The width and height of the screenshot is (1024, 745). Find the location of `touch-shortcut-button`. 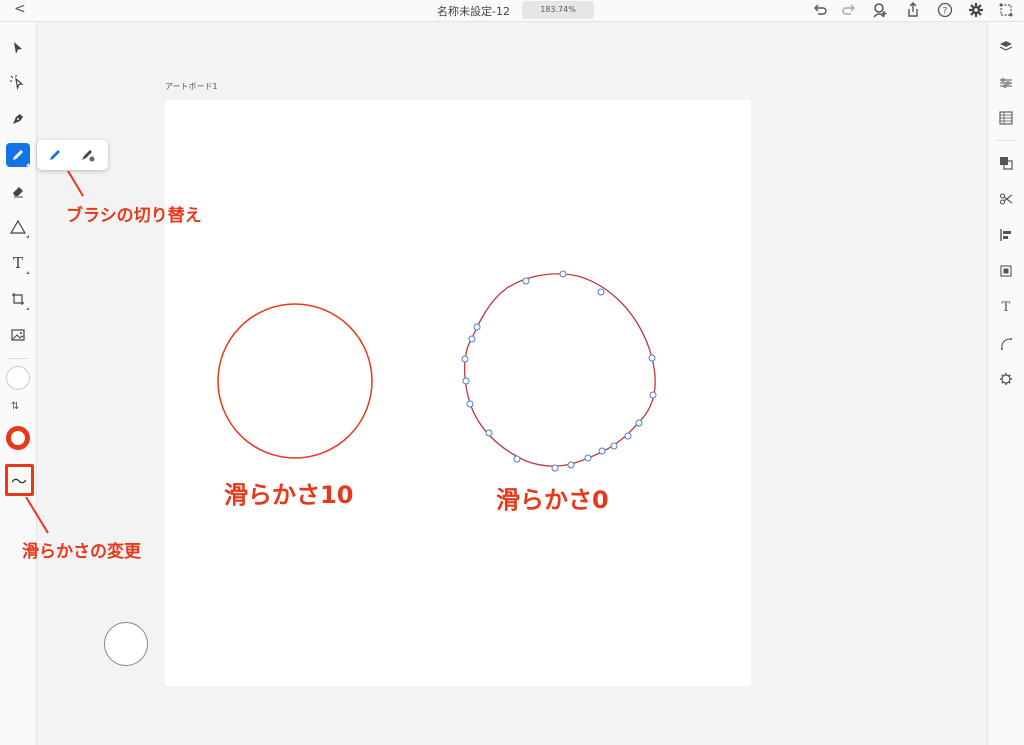

touch-shortcut-button is located at coordinates (126, 644).